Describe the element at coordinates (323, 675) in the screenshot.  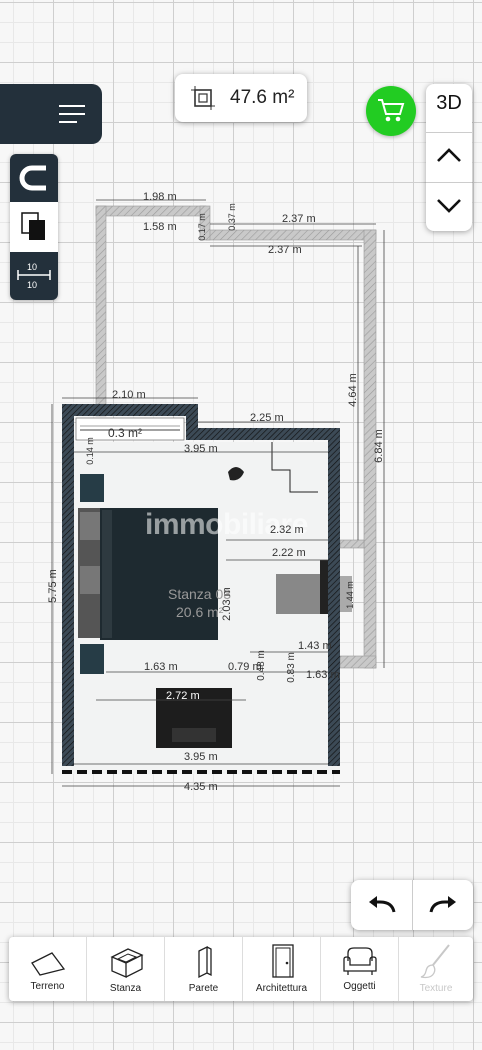
I see `dim-step-right-b: 1.63 m` at that location.